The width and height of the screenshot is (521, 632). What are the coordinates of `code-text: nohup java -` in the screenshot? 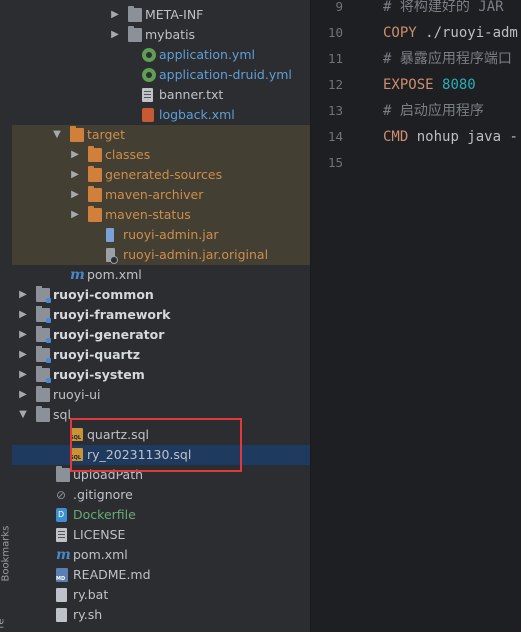 It's located at (463, 137).